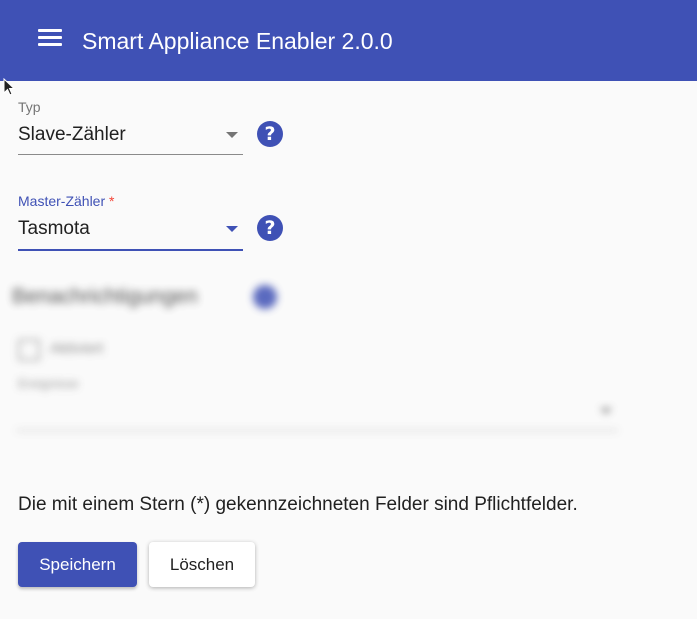 The image size is (697, 619). Describe the element at coordinates (62, 201) in the screenshot. I see `master-zaehler-label-text: Master-Zähler` at that location.